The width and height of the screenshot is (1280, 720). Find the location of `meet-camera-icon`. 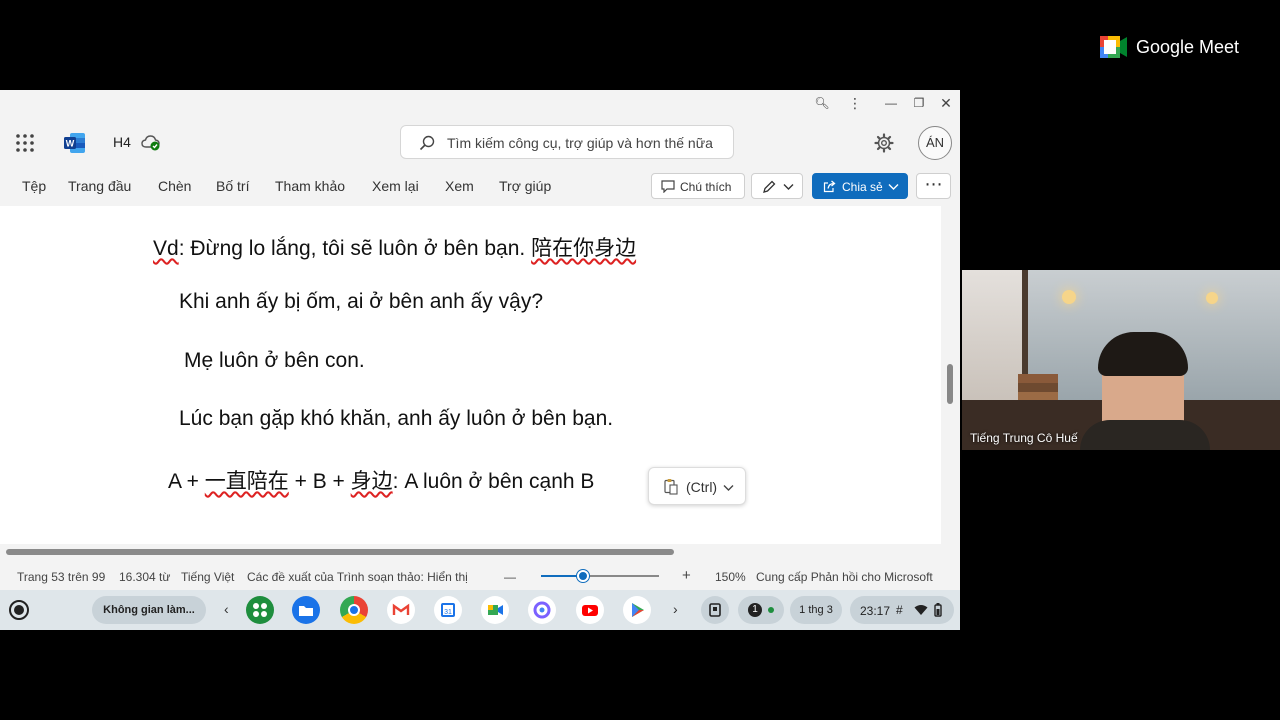

meet-camera-icon is located at coordinates (1113, 47).